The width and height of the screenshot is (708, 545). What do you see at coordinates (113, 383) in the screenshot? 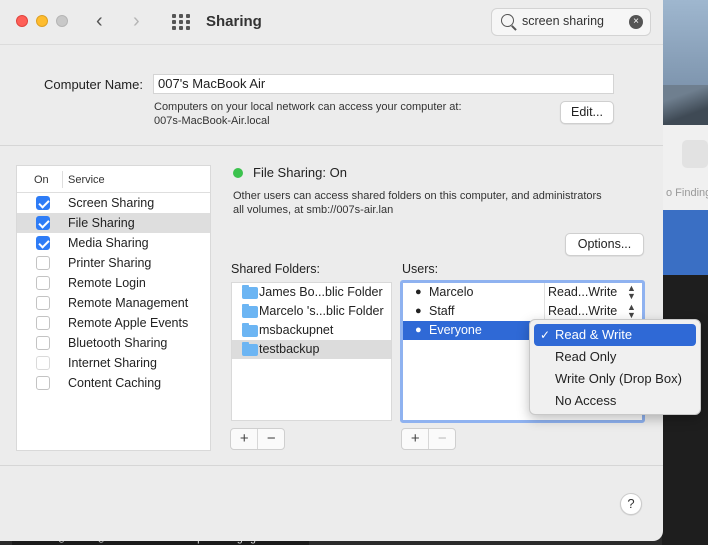
I see `service-row-content-caching: Content Caching` at bounding box center [113, 383].